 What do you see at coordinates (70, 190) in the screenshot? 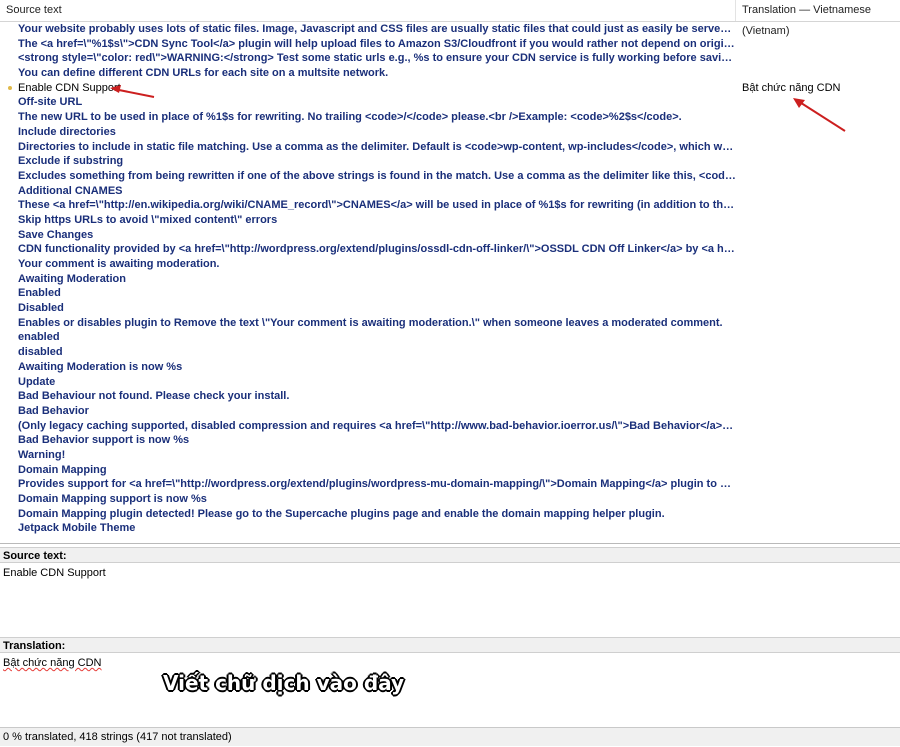
I see `row-source-text: Additional CNAMES` at bounding box center [70, 190].